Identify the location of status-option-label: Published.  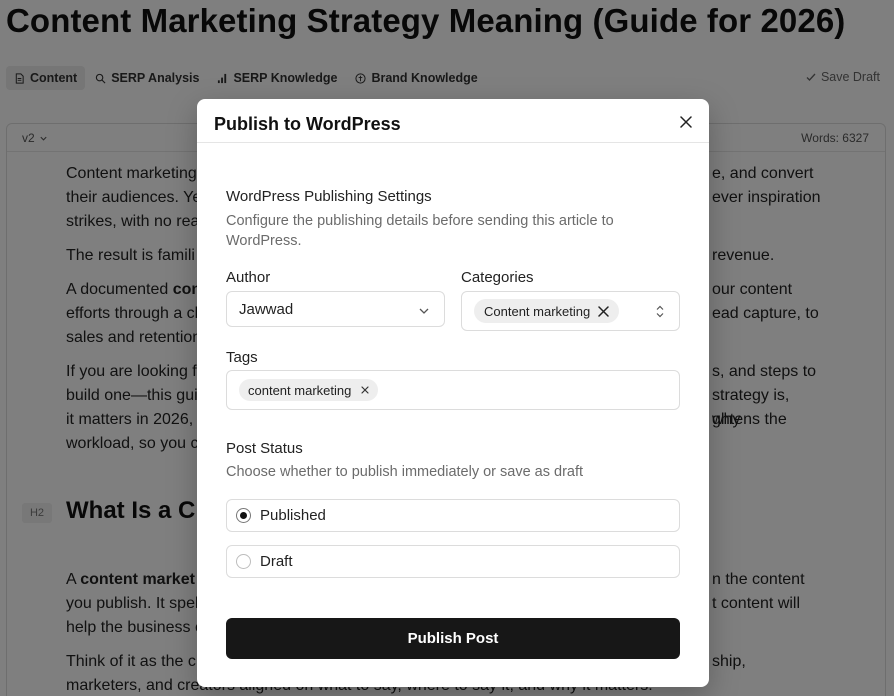
(293, 515).